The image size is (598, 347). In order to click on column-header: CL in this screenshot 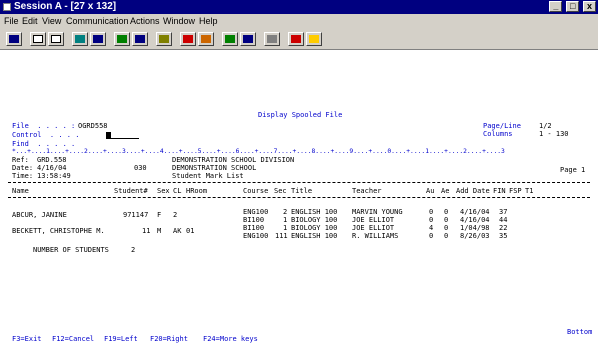, I will do `click(177, 191)`.